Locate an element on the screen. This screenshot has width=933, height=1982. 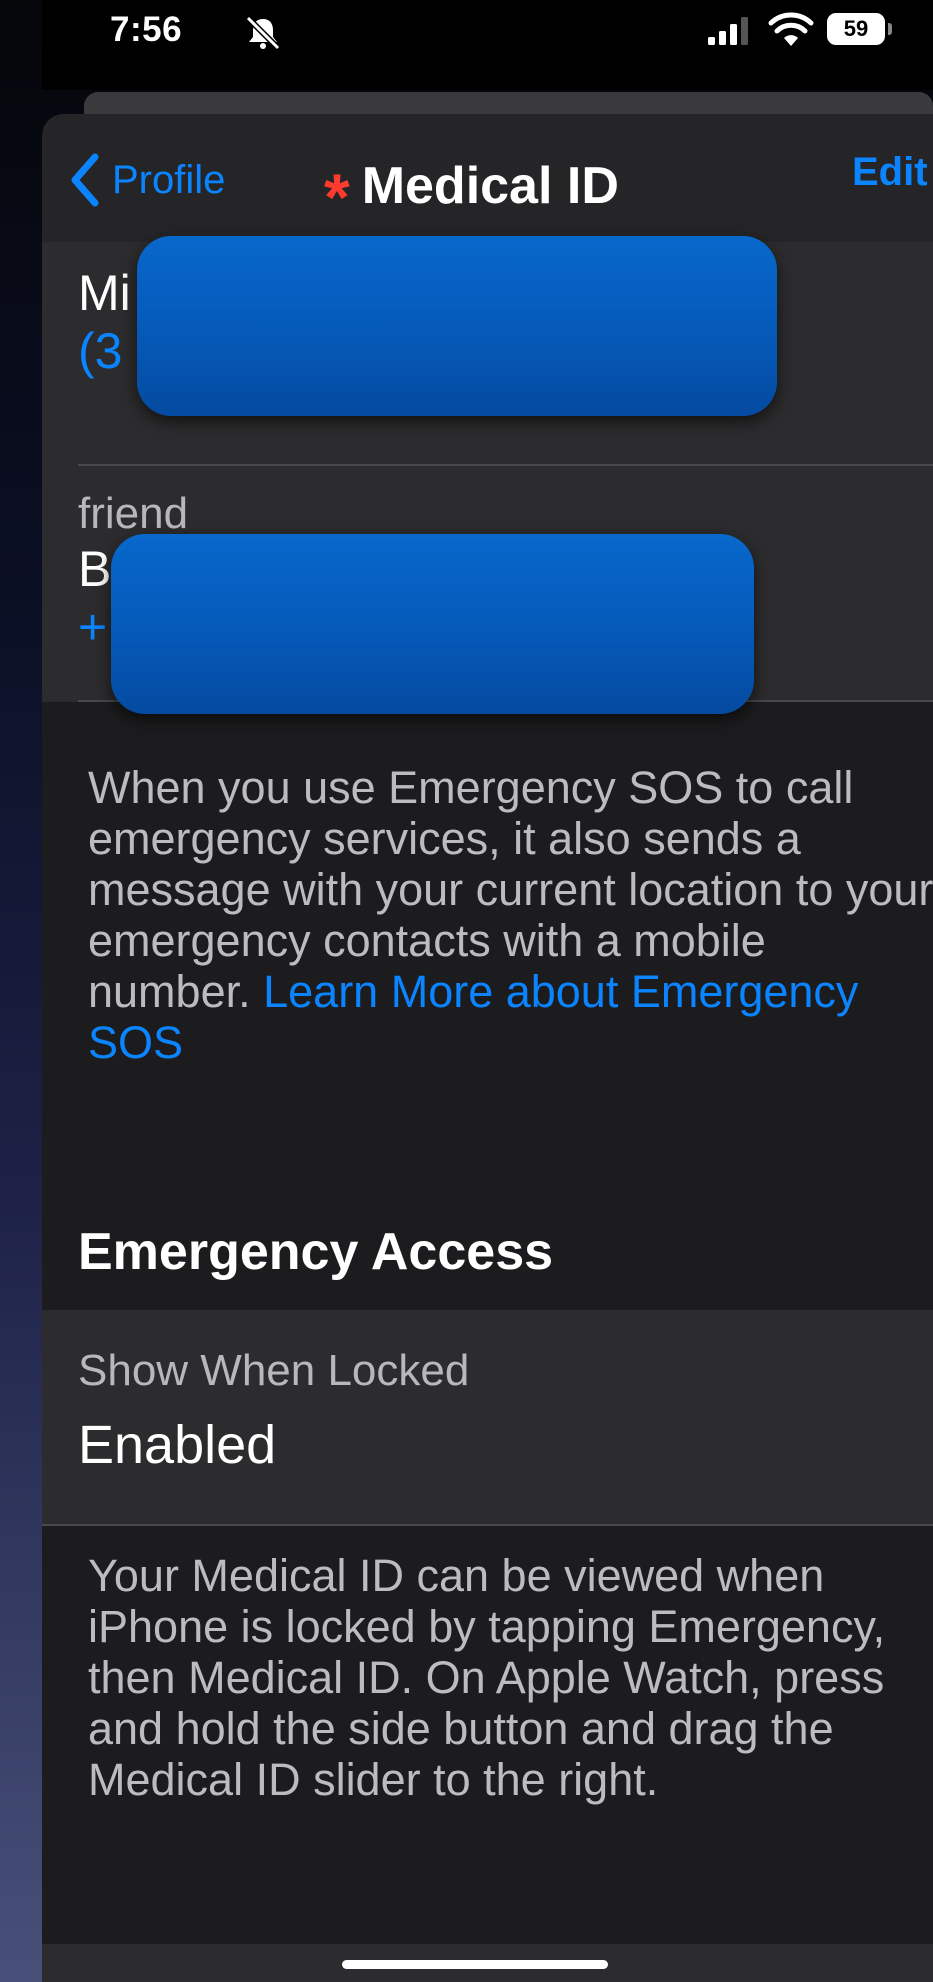
page-title: * Medical ID is located at coordinates (471, 186).